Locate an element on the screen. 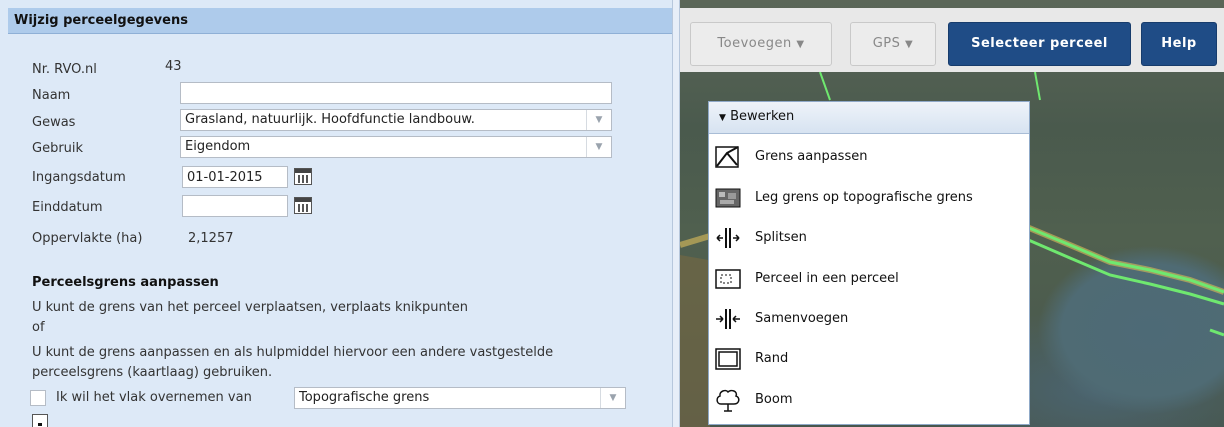 Image resolution: width=1224 pixels, height=427 pixels. edit-boundary-icon is located at coordinates (727, 157).